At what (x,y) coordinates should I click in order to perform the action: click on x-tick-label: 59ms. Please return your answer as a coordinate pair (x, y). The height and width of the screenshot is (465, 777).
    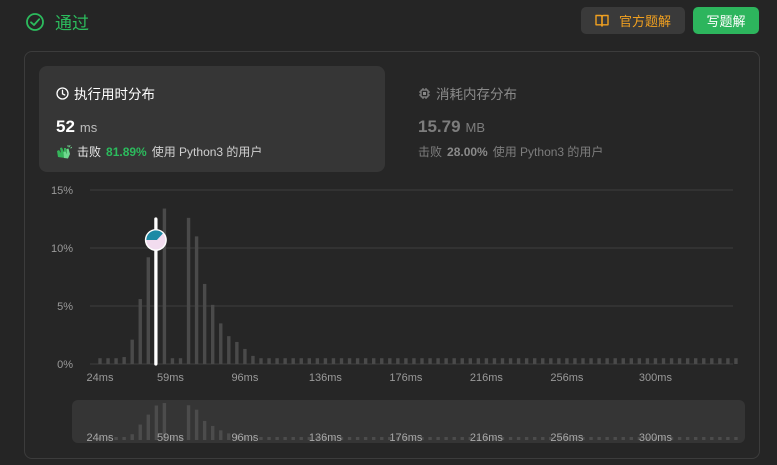
    Looking at the image, I should click on (170, 378).